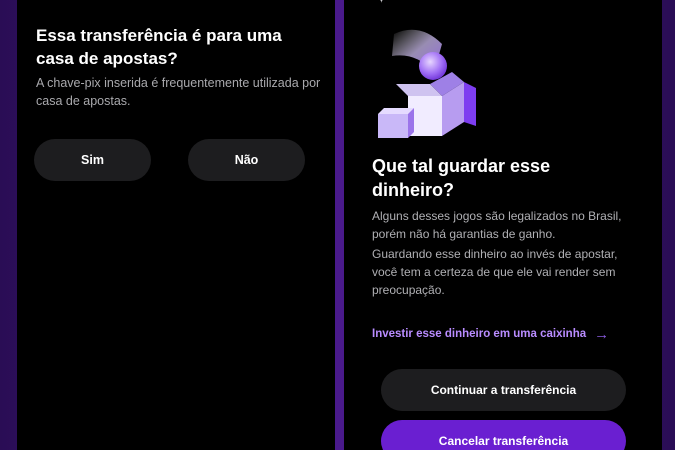  What do you see at coordinates (461, 178) in the screenshot?
I see `save-title: Que tal guardar esse dinheiro?` at bounding box center [461, 178].